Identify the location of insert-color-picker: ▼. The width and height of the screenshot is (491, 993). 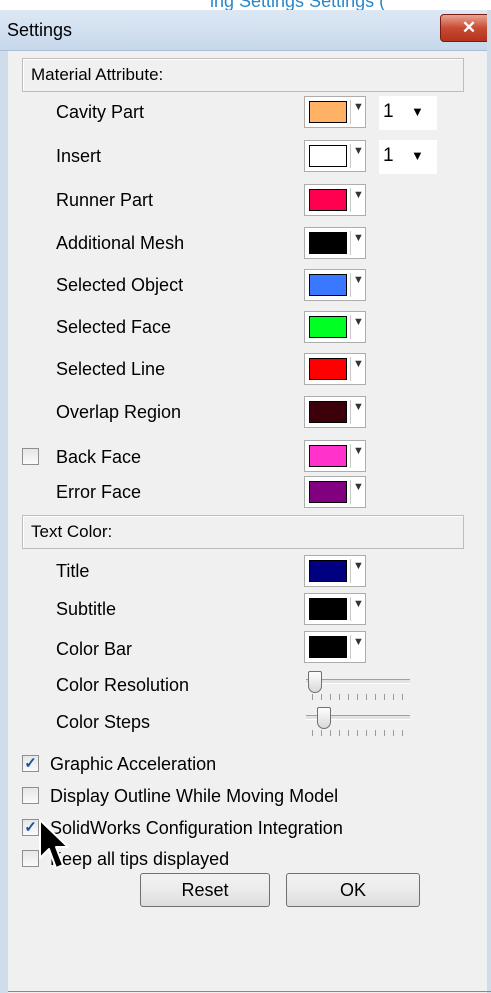
(335, 156).